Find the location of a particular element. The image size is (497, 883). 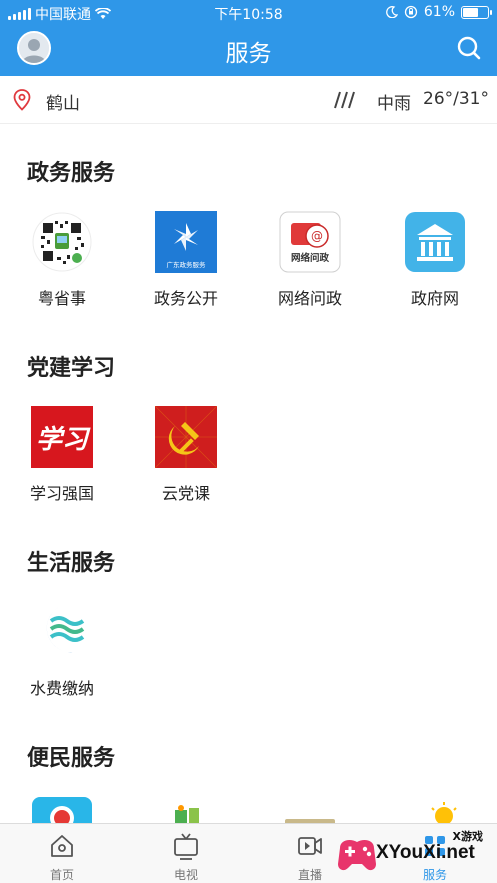

service-item-wangluowenzheng: @ 网络问政 网络问政 is located at coordinates (310, 260).